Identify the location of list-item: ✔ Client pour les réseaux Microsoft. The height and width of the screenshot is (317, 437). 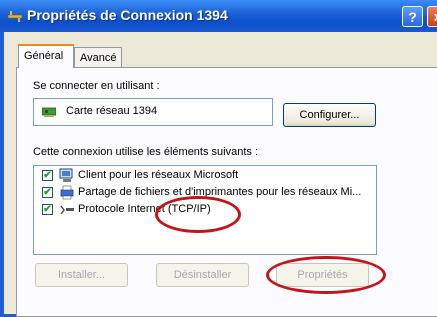
(210, 176).